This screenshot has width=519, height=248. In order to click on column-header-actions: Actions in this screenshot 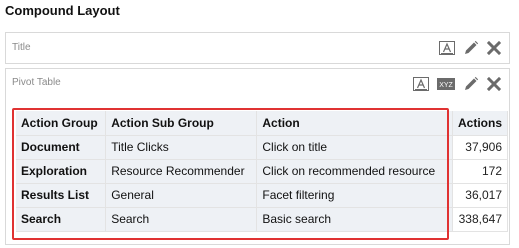, I will do `click(480, 123)`.